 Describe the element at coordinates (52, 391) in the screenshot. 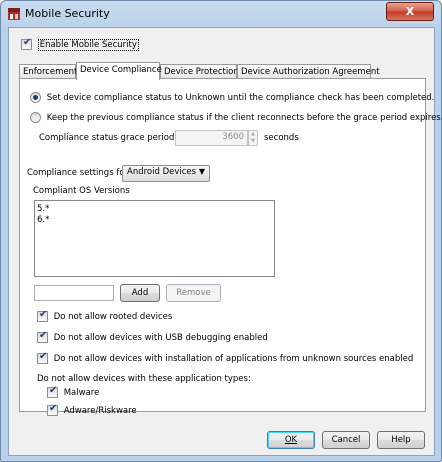

I see `app-type-malware-checkbox` at that location.